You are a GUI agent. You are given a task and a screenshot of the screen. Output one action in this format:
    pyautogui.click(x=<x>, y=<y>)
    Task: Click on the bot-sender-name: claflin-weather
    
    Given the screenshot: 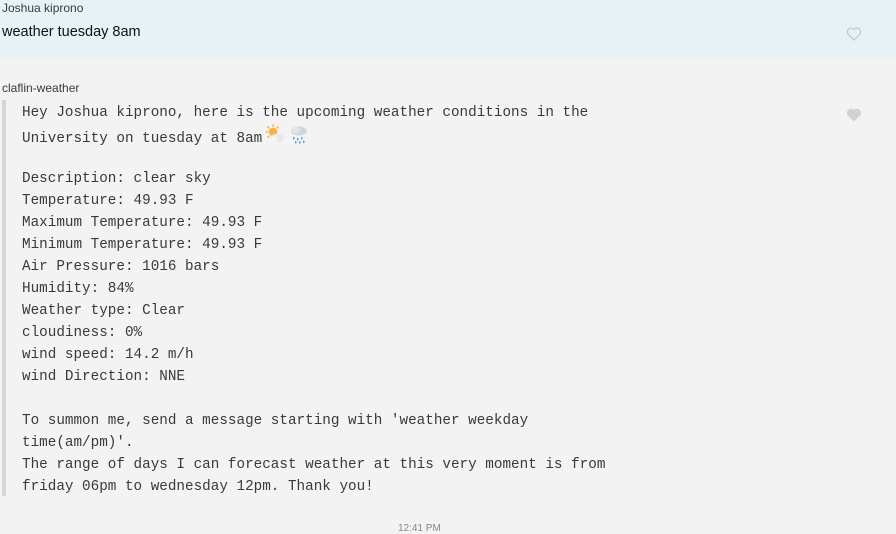 What is the action you would take?
    pyautogui.click(x=41, y=88)
    